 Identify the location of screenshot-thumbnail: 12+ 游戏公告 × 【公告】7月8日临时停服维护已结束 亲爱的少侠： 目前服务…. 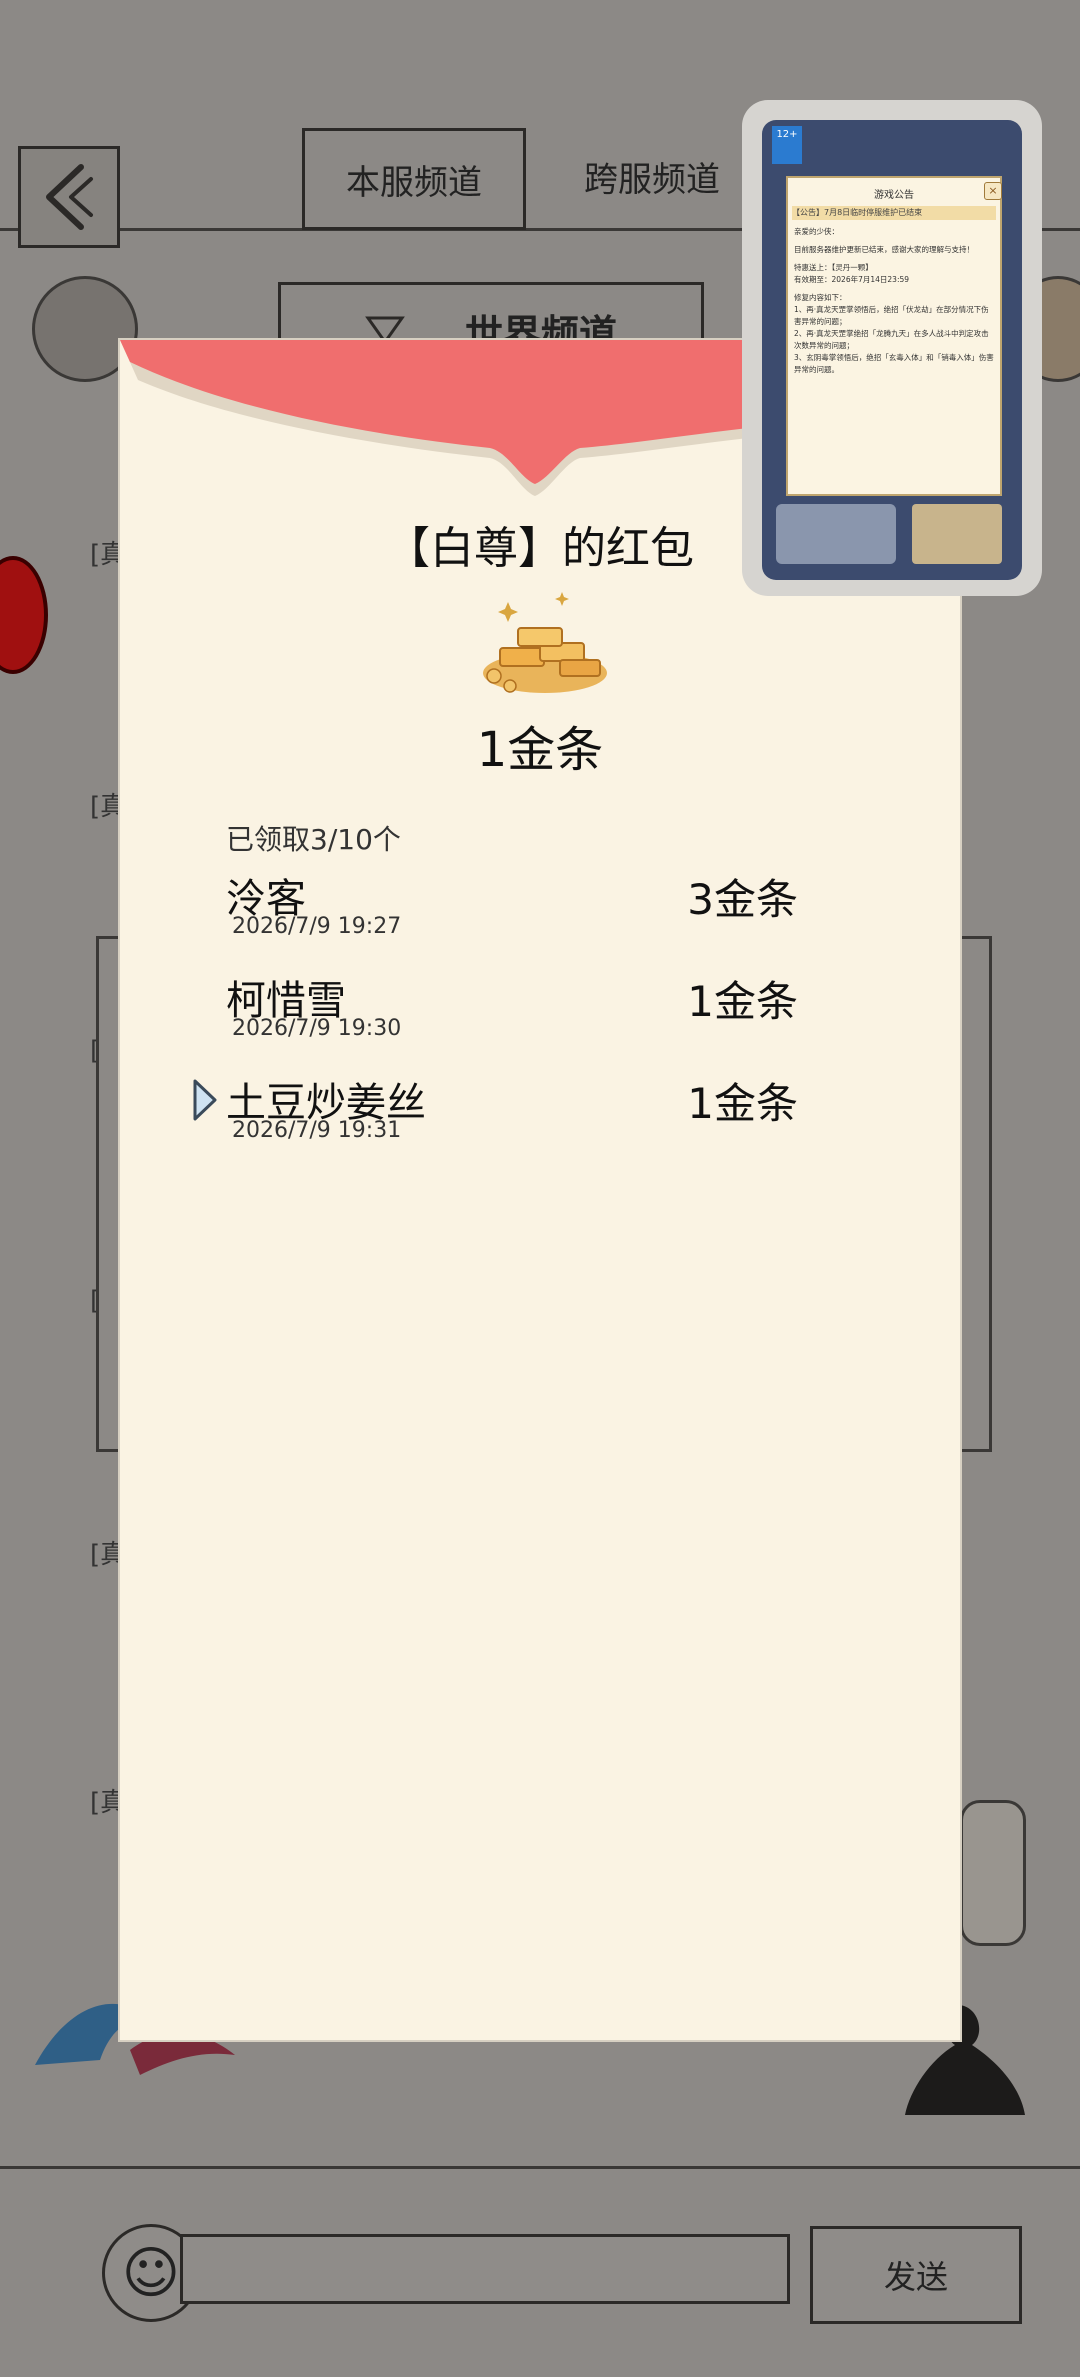
(892, 350).